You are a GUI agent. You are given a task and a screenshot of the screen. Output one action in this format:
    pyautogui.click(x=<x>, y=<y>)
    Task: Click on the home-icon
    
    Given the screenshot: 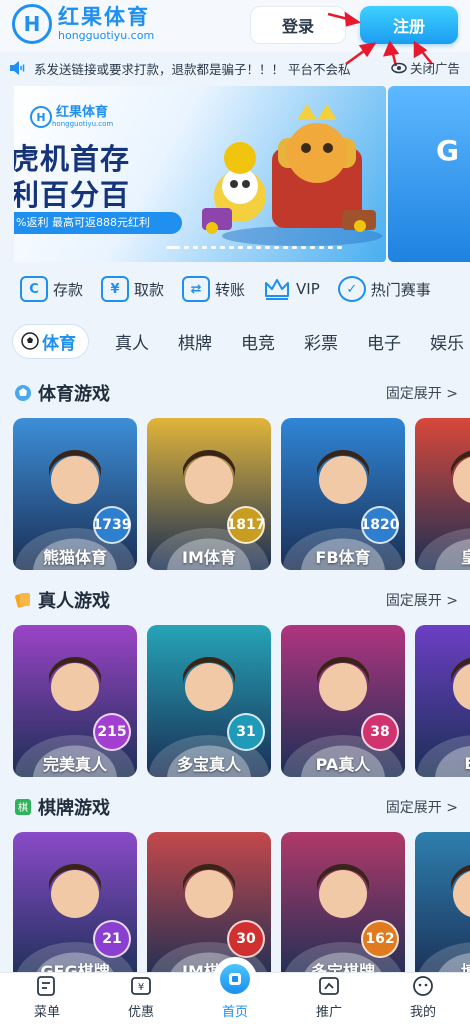 What is the action you would take?
    pyautogui.click(x=235, y=979)
    